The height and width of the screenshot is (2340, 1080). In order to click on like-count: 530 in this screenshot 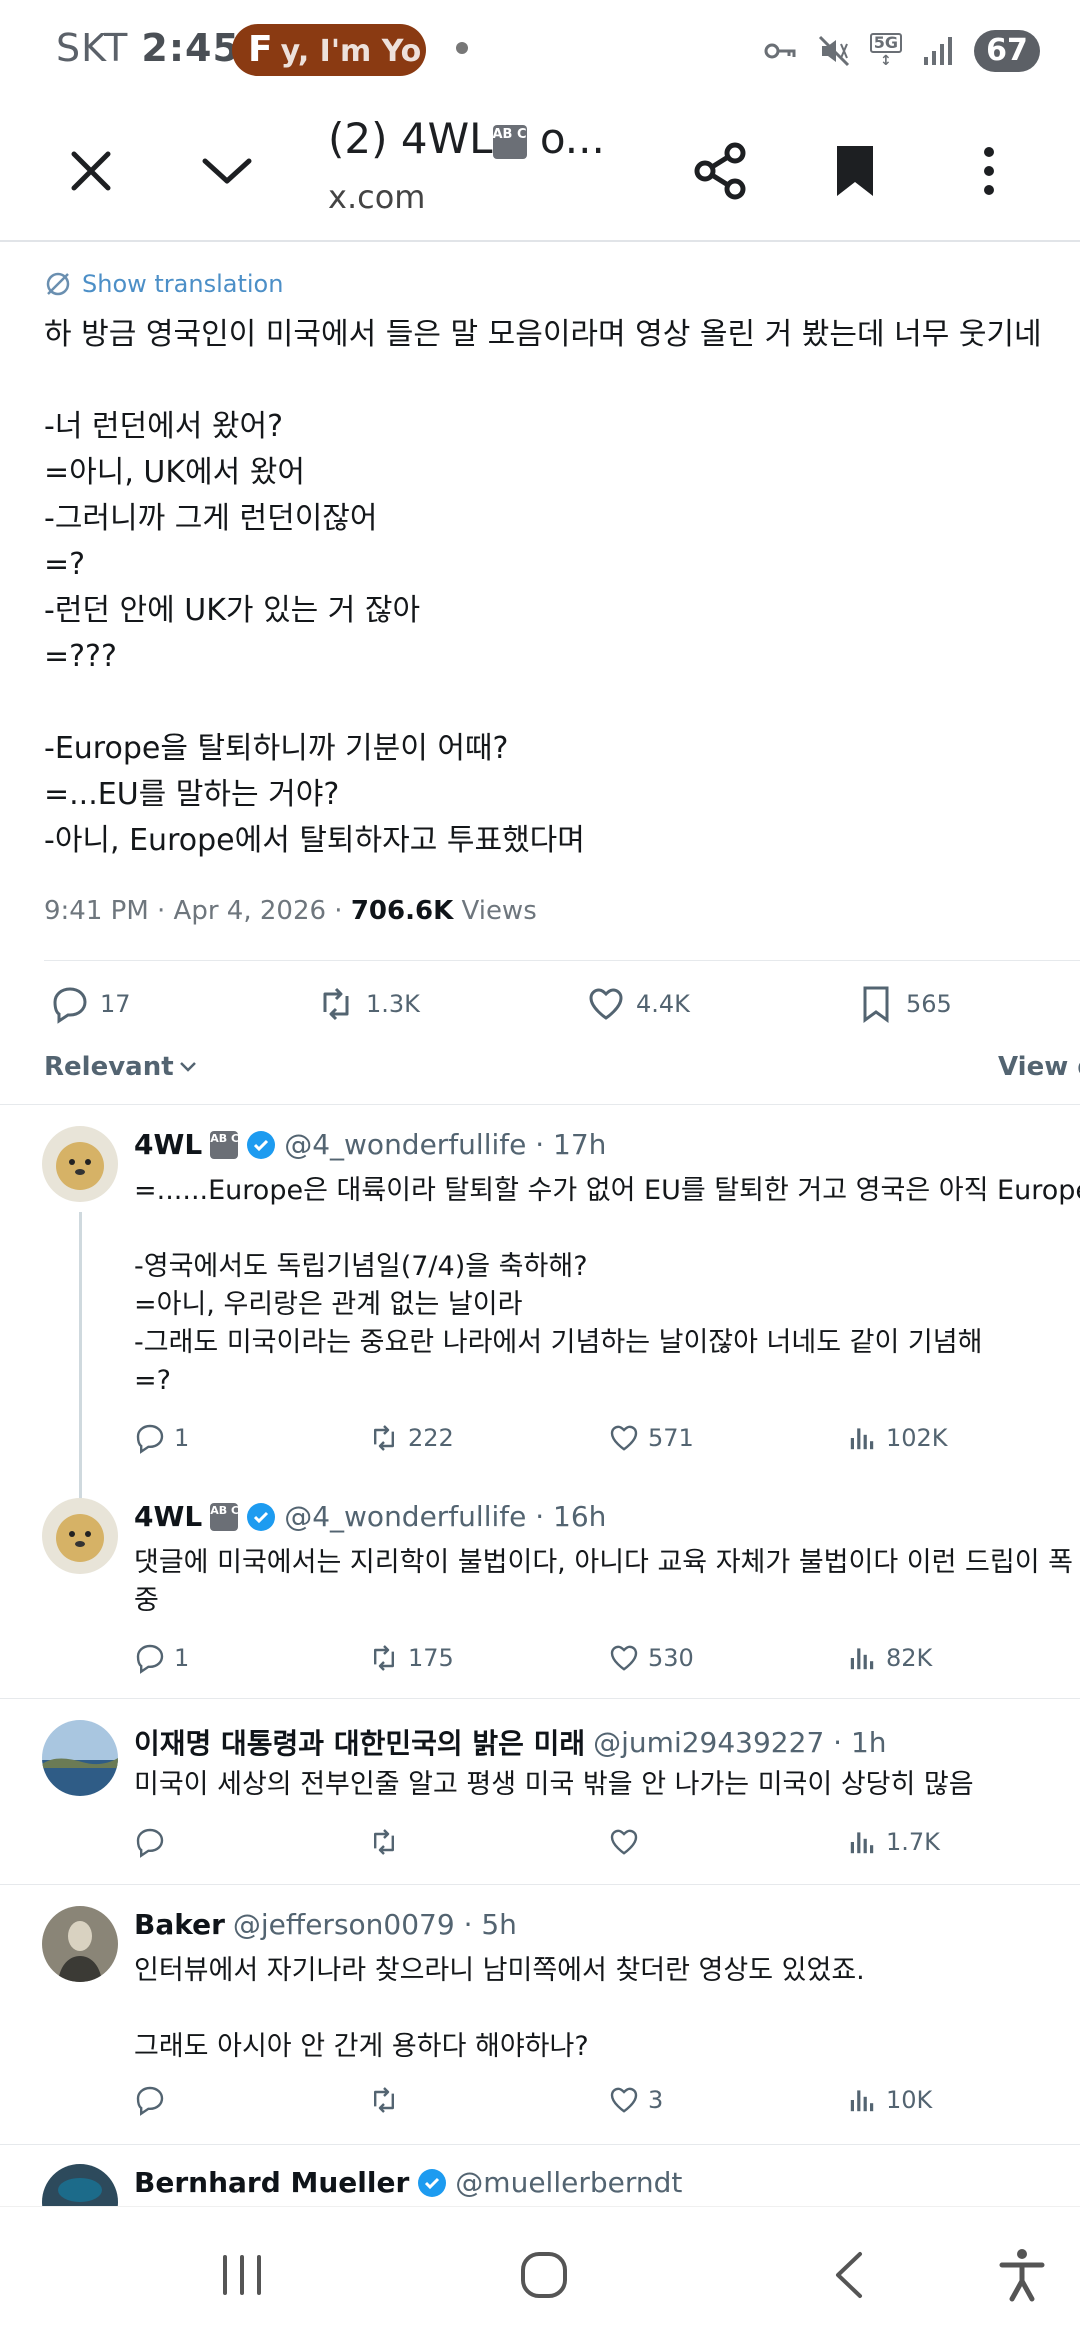, I will do `click(671, 1658)`.